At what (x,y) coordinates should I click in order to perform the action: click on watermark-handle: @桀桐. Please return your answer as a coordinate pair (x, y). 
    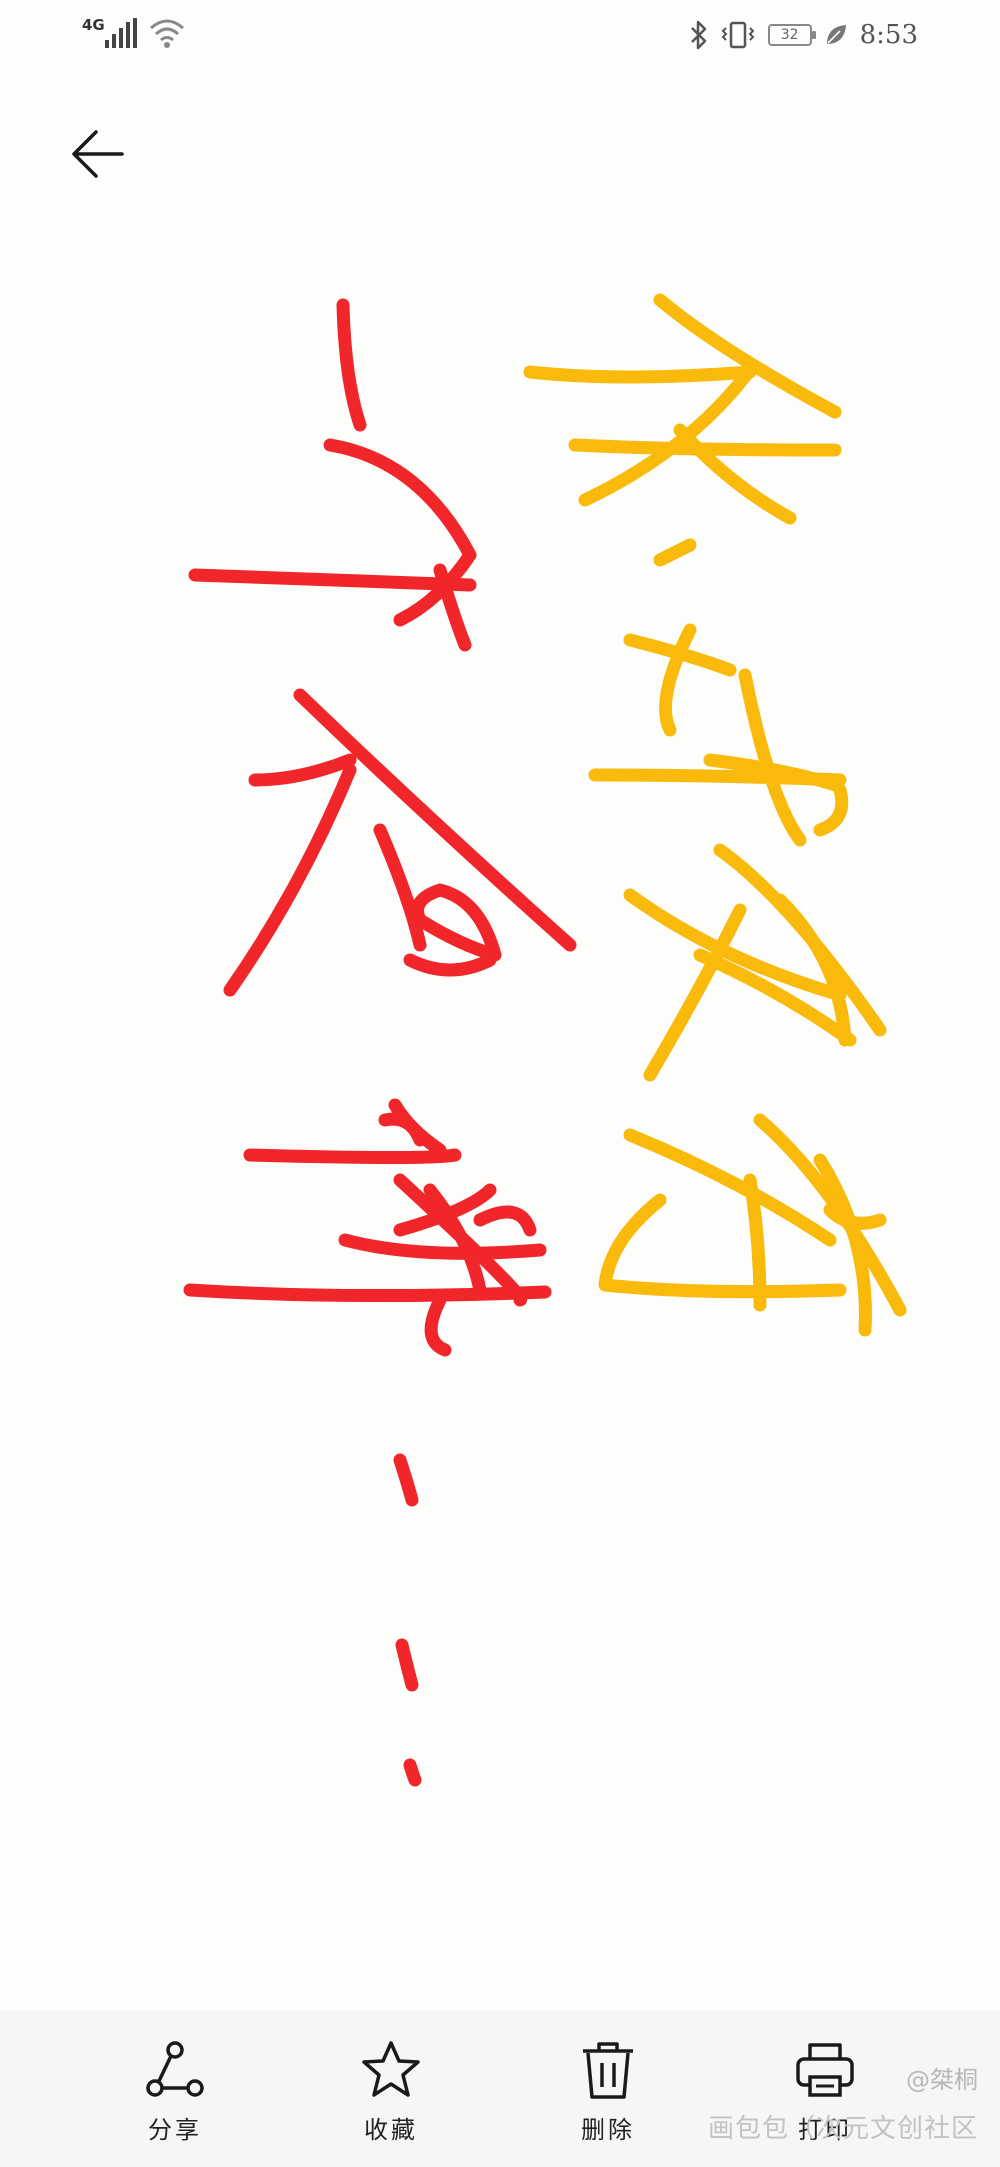
    Looking at the image, I should click on (942, 2080).